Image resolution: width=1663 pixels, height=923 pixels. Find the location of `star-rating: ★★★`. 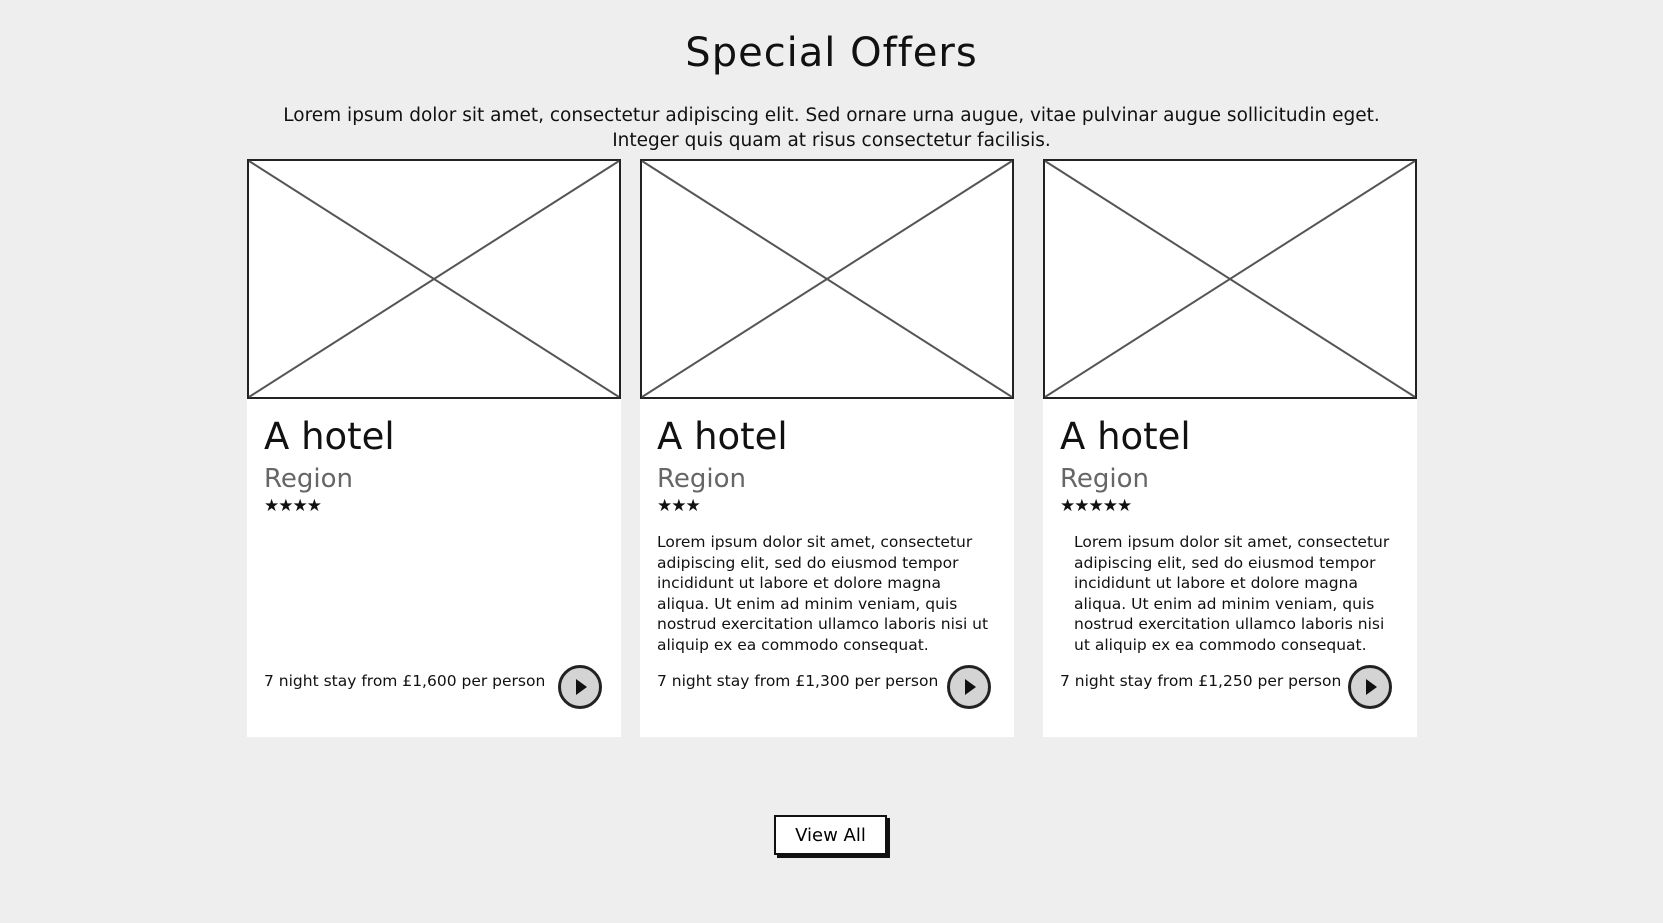

star-rating: ★★★ is located at coordinates (679, 506).